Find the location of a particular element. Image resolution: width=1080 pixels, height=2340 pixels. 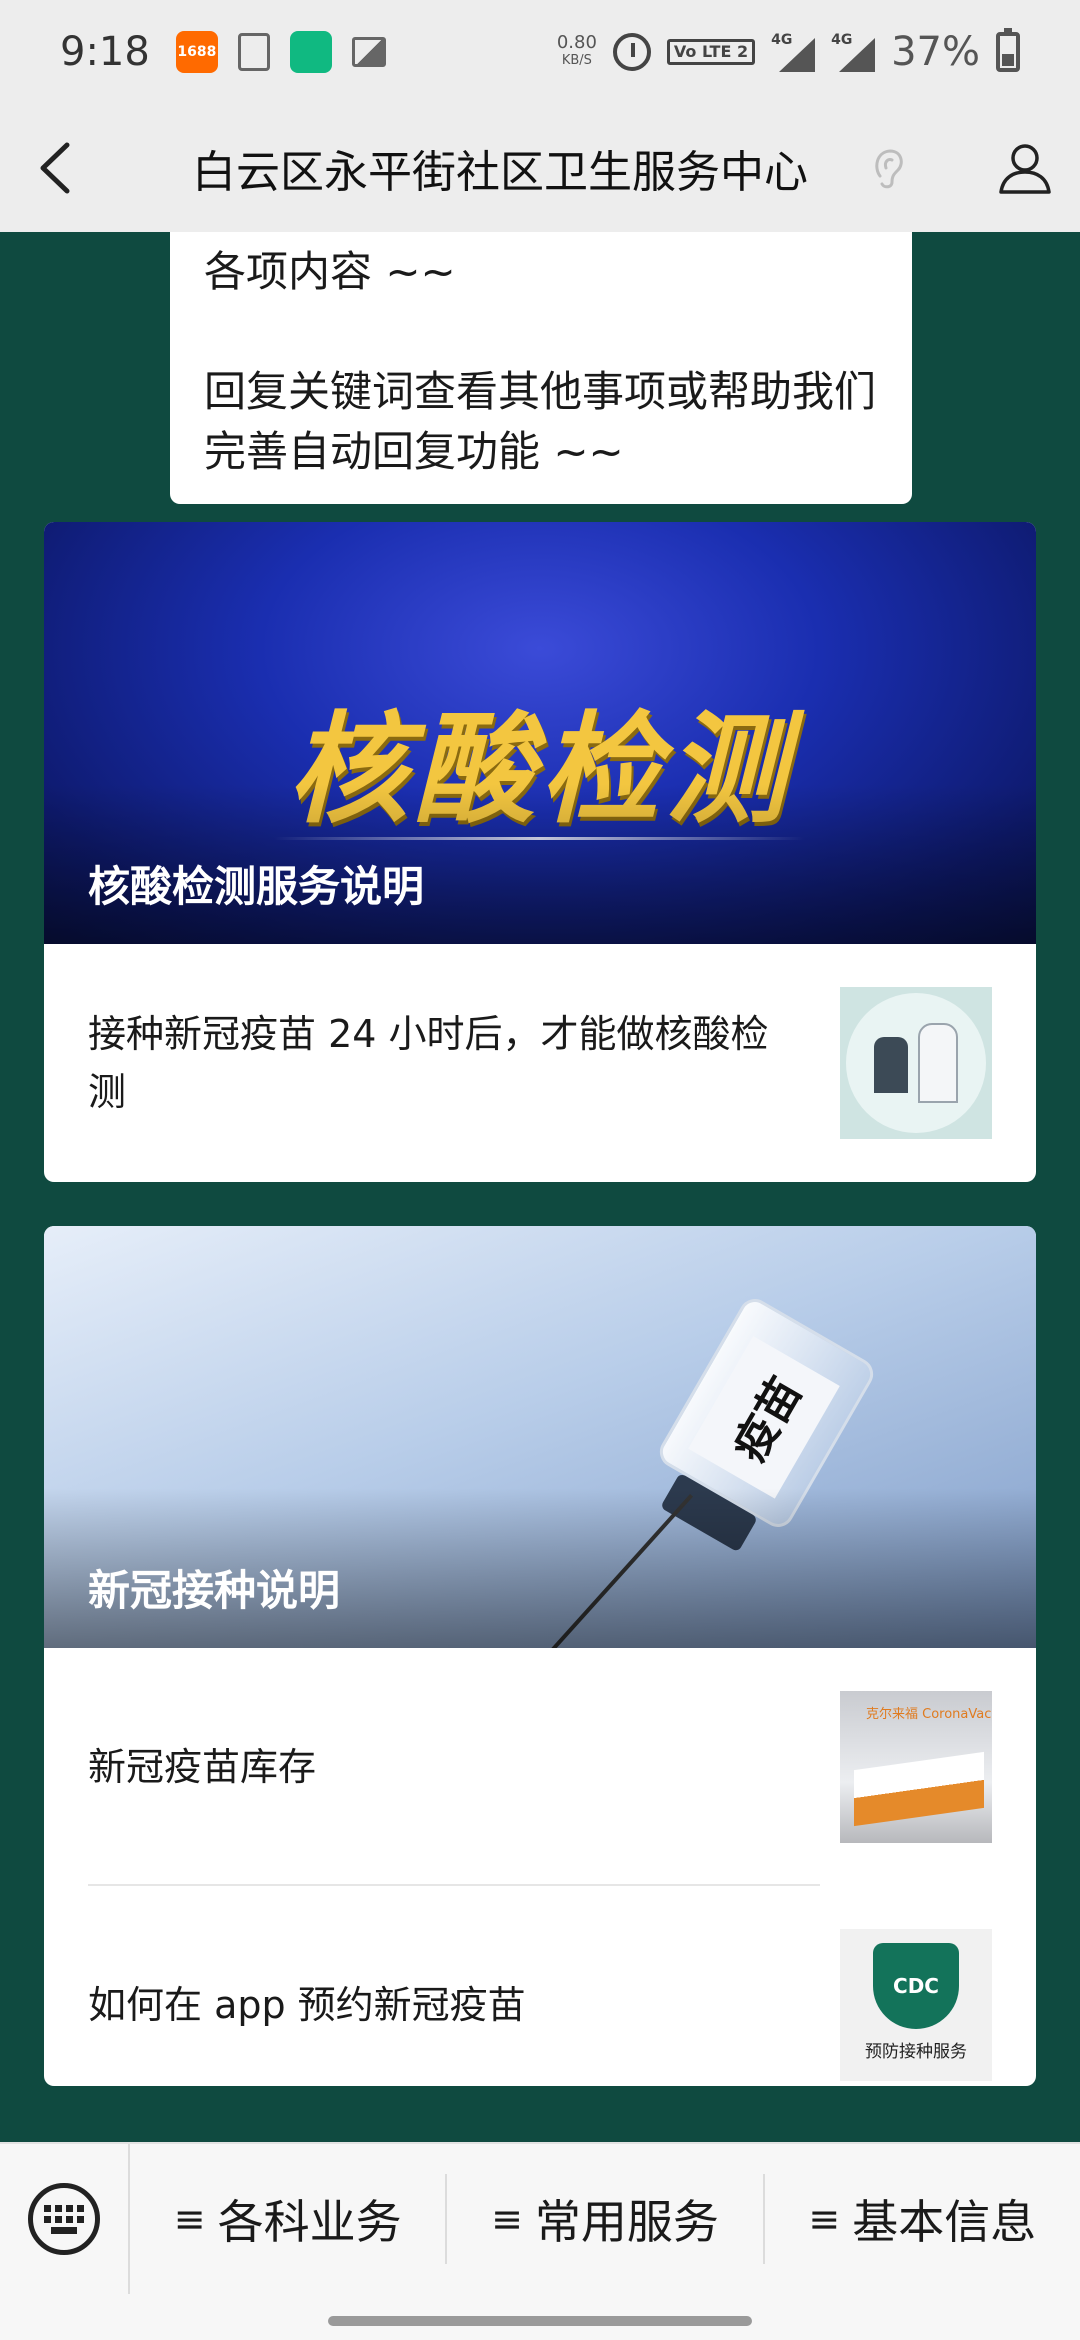

network-speed: 0.80 KB/S is located at coordinates (577, 52).